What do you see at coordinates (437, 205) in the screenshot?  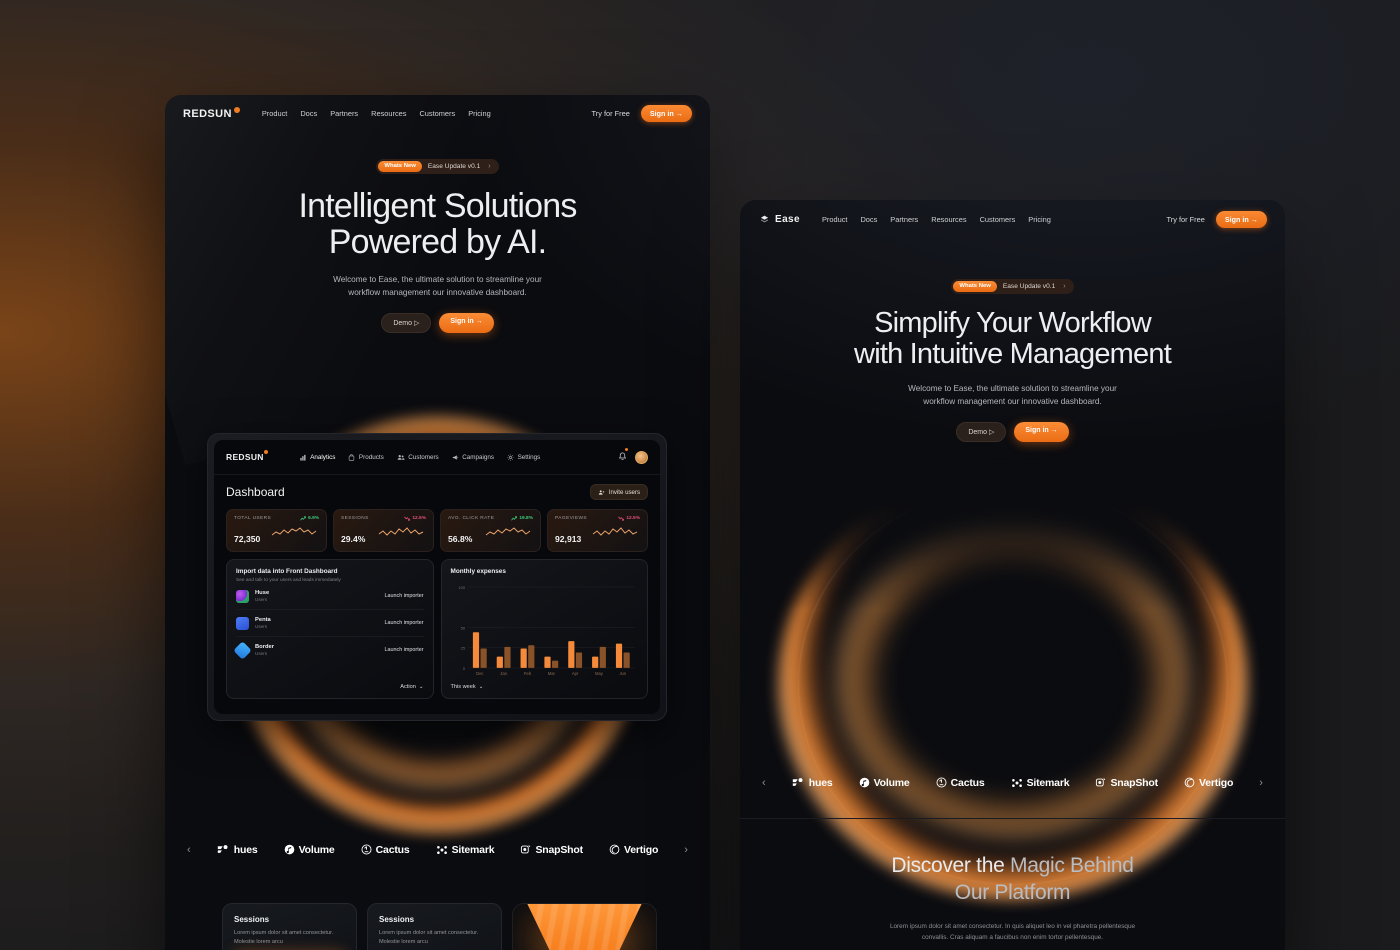 I see `hero-title-line1: Intelligent Solutions` at bounding box center [437, 205].